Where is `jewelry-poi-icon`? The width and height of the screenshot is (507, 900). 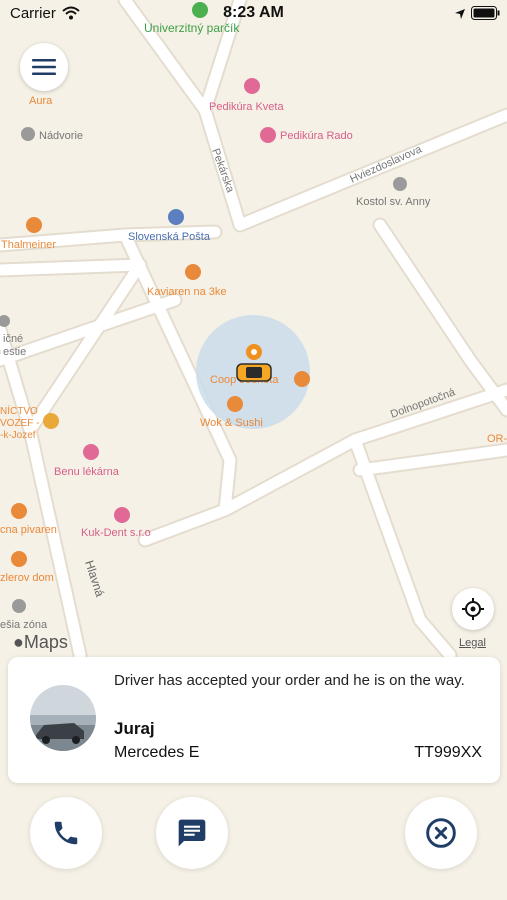 jewelry-poi-icon is located at coordinates (51, 421).